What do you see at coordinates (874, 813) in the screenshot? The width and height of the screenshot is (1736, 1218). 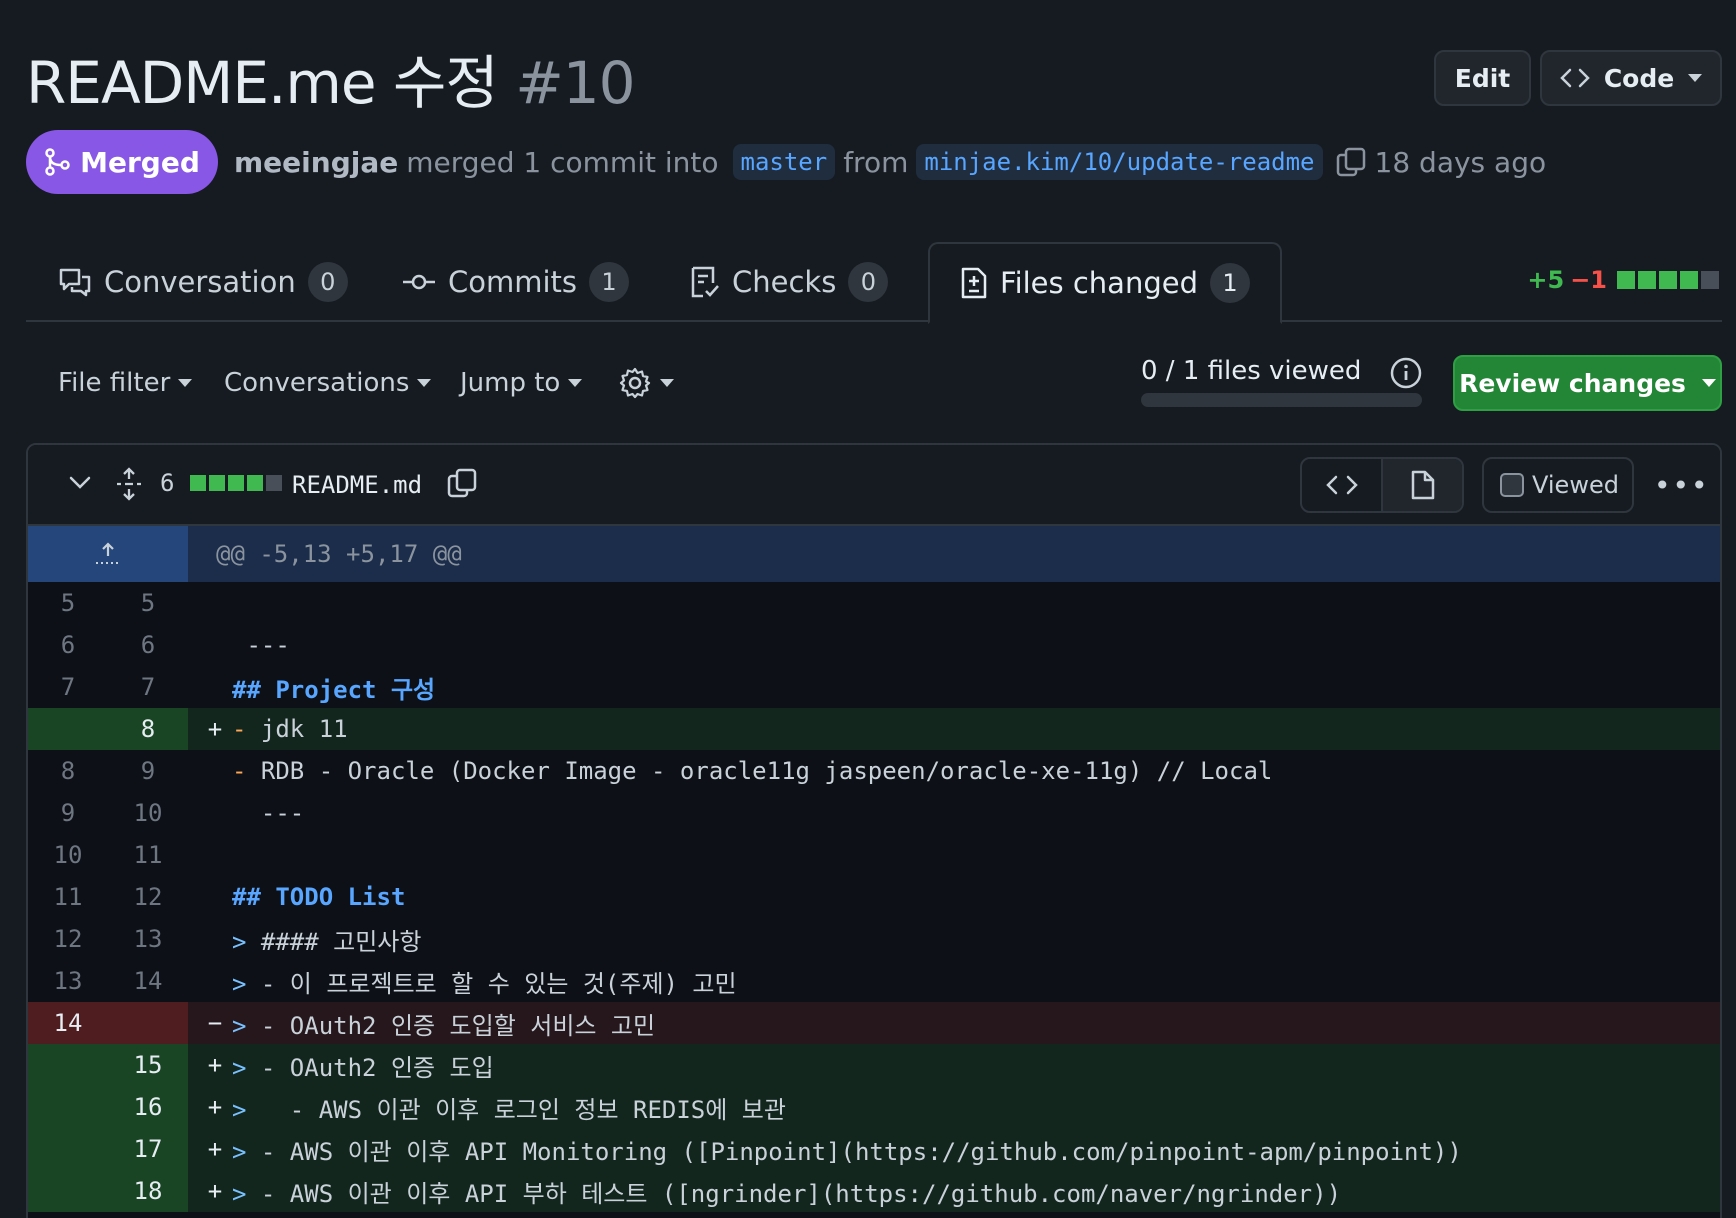 I see `diff-line: 9 10 ---` at bounding box center [874, 813].